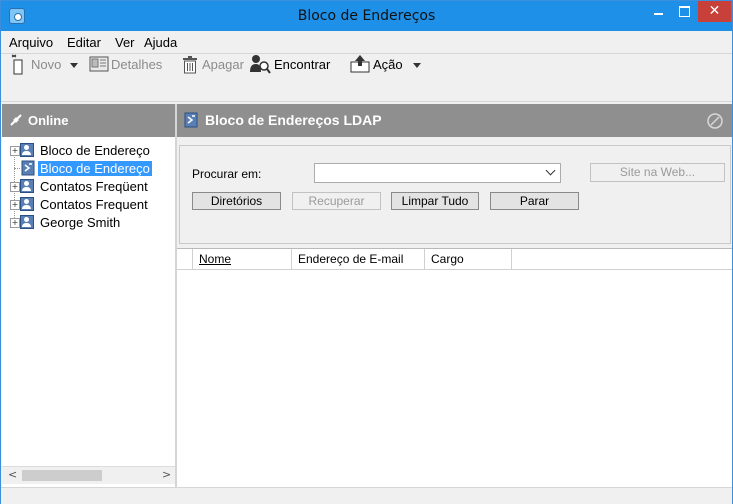  What do you see at coordinates (366, 101) in the screenshot?
I see `toolbar-separator` at bounding box center [366, 101].